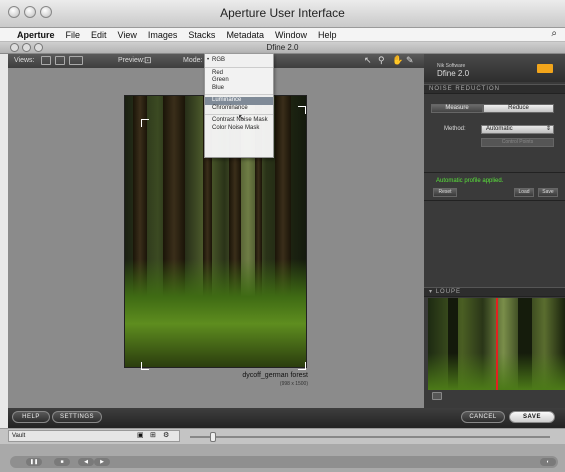 This screenshot has height=472, width=565. I want to click on control-points-button: Control Points, so click(517, 142).